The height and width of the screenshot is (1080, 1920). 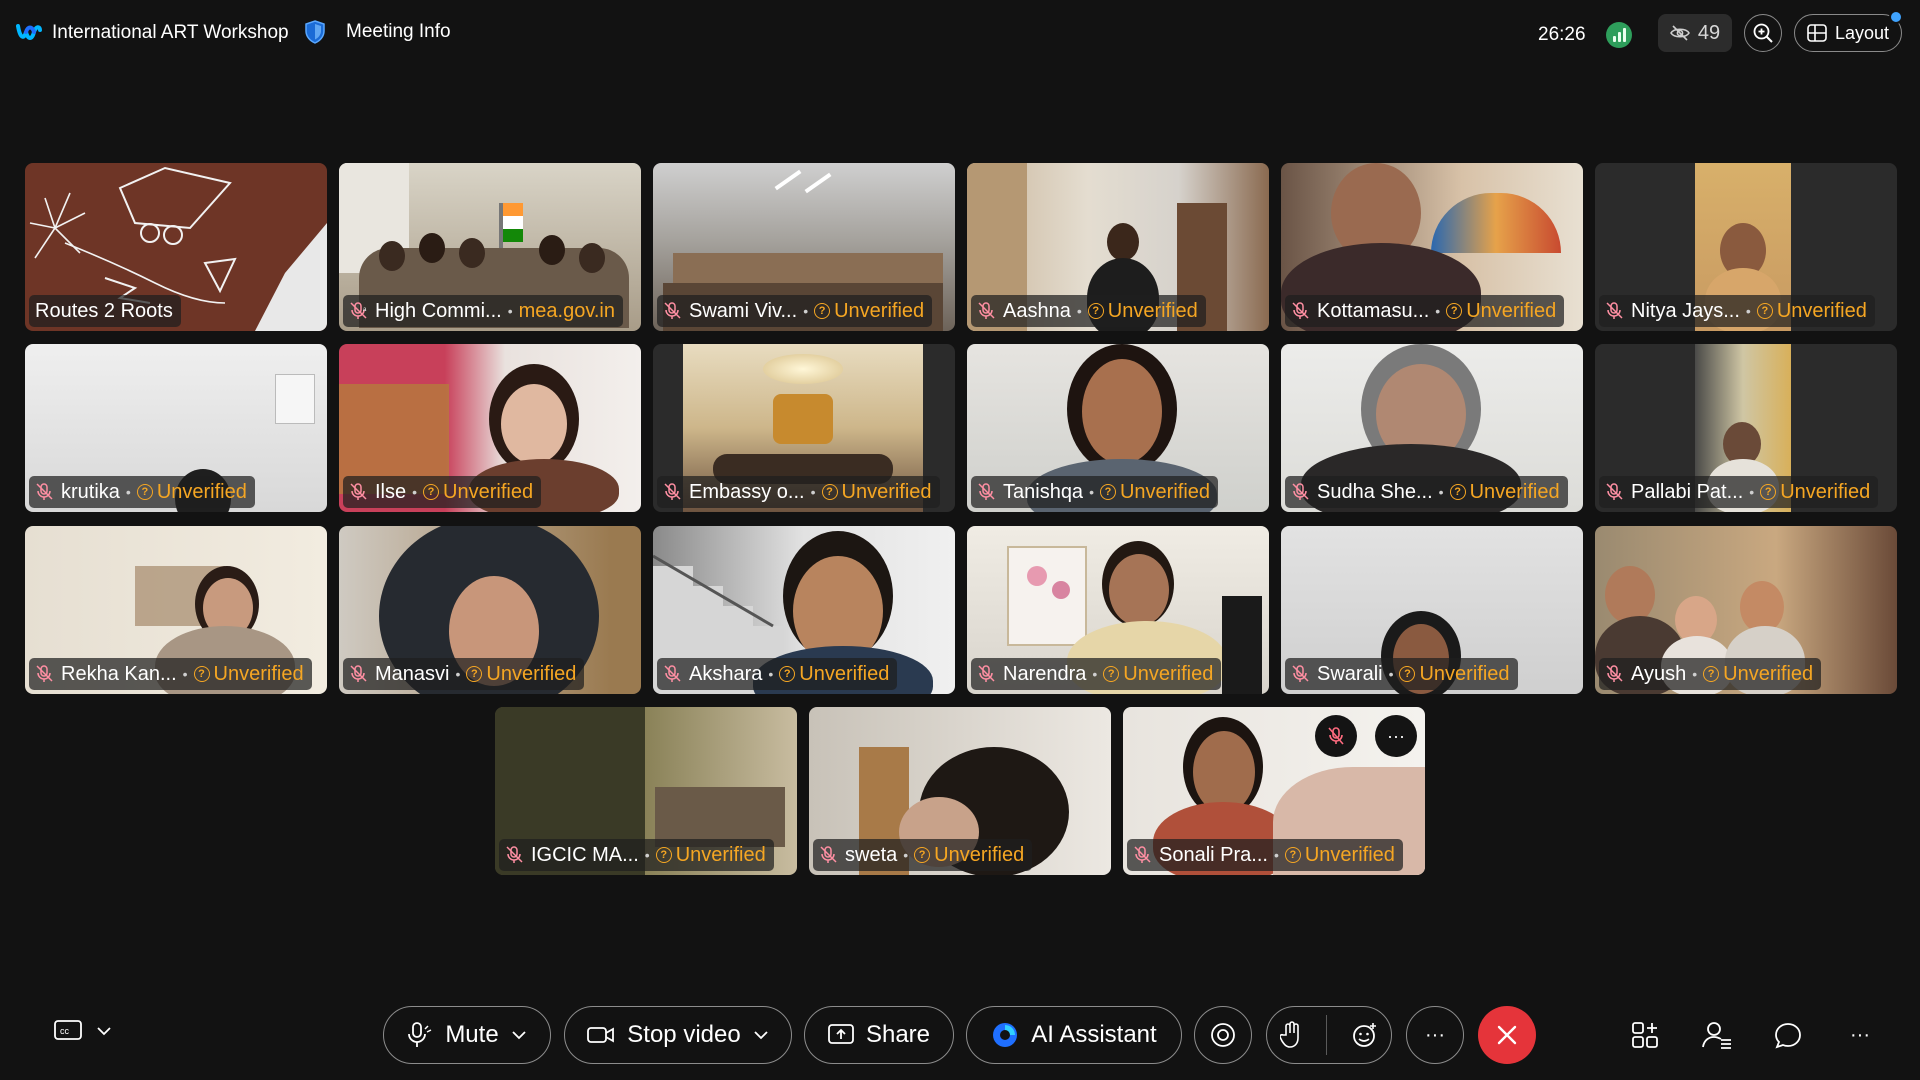 What do you see at coordinates (176, 610) in the screenshot?
I see `video-tile: Rekha Kan... • ? Unverified` at bounding box center [176, 610].